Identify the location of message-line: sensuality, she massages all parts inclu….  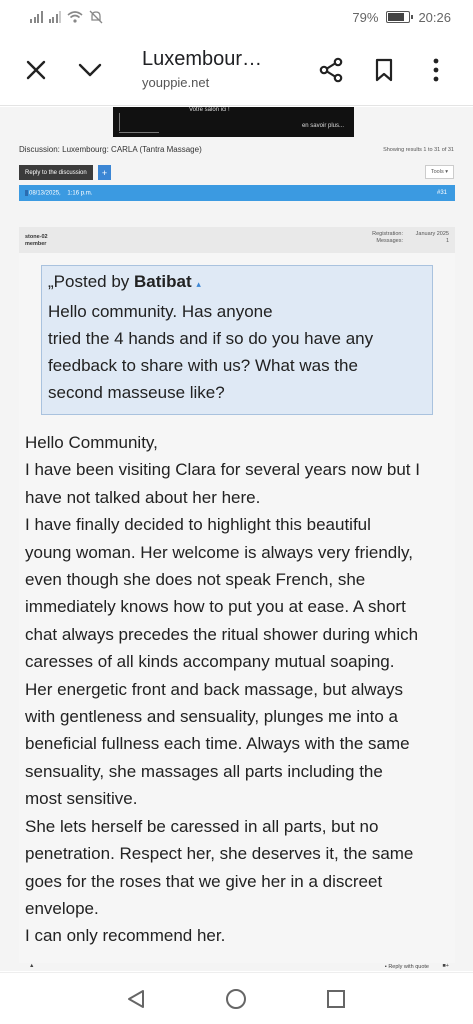
(204, 771).